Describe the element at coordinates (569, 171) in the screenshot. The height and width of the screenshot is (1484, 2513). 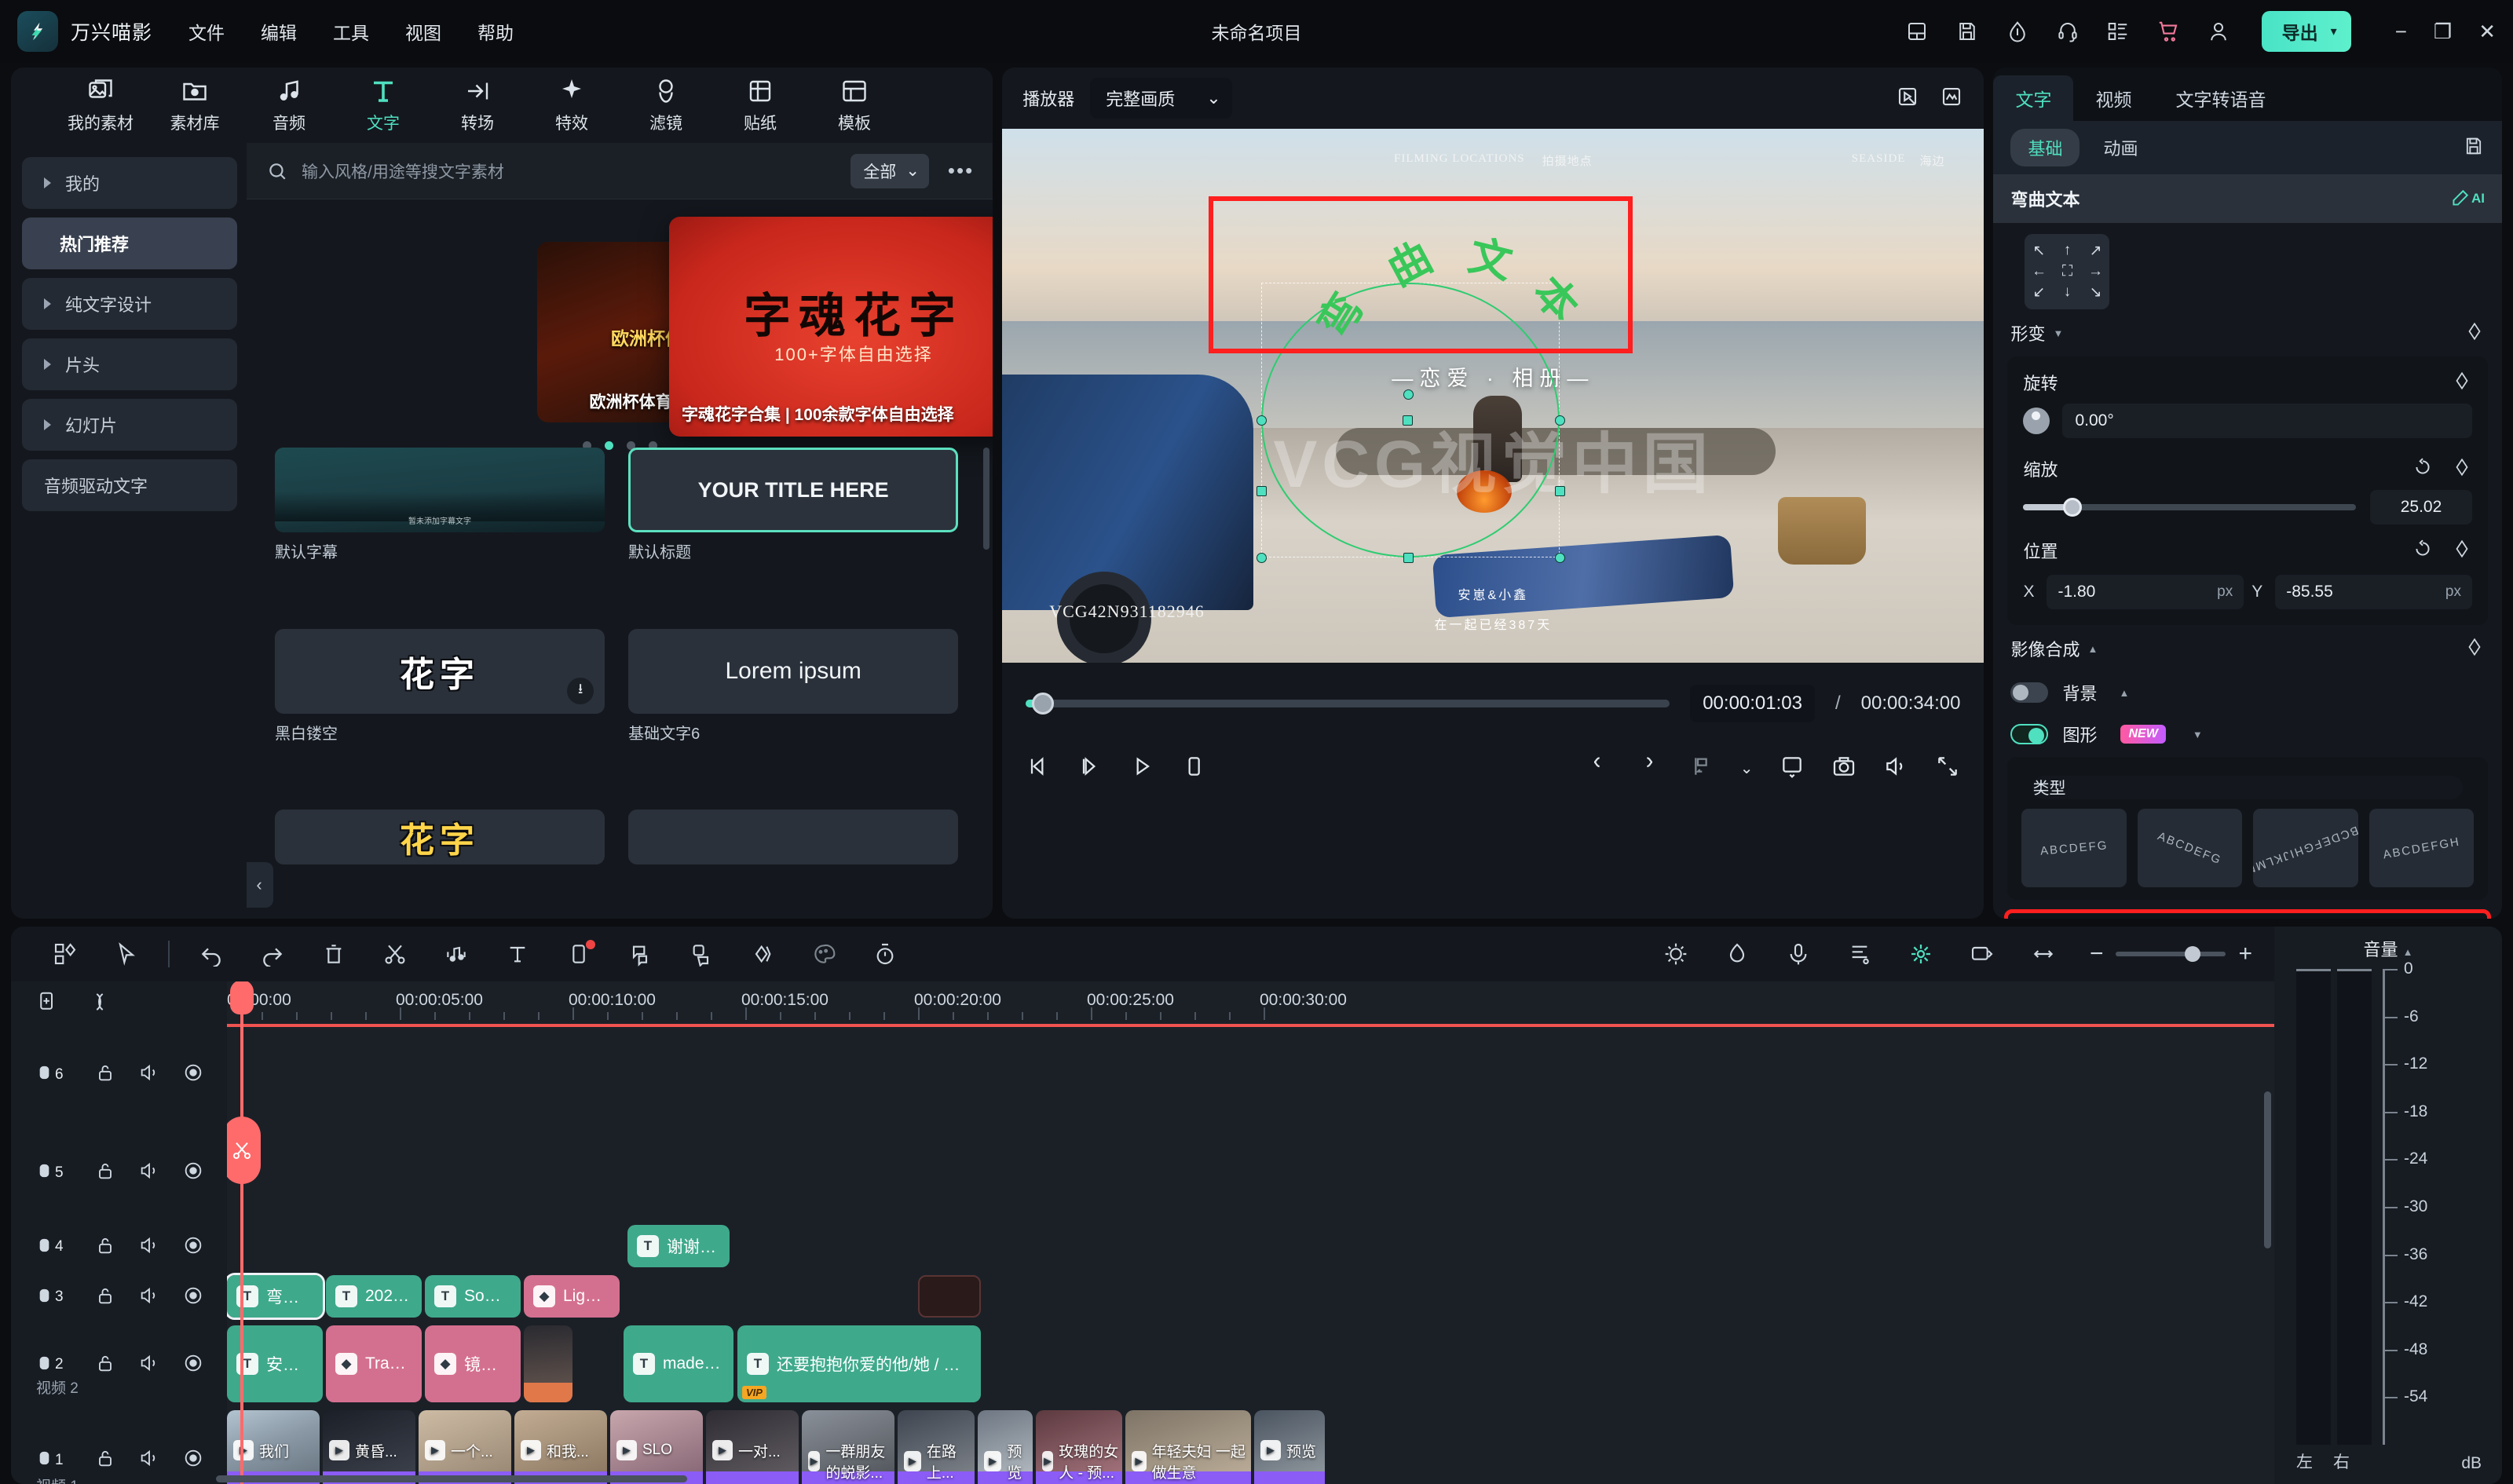
I see `search-input: 输入风格/用途等搜文字素材` at that location.